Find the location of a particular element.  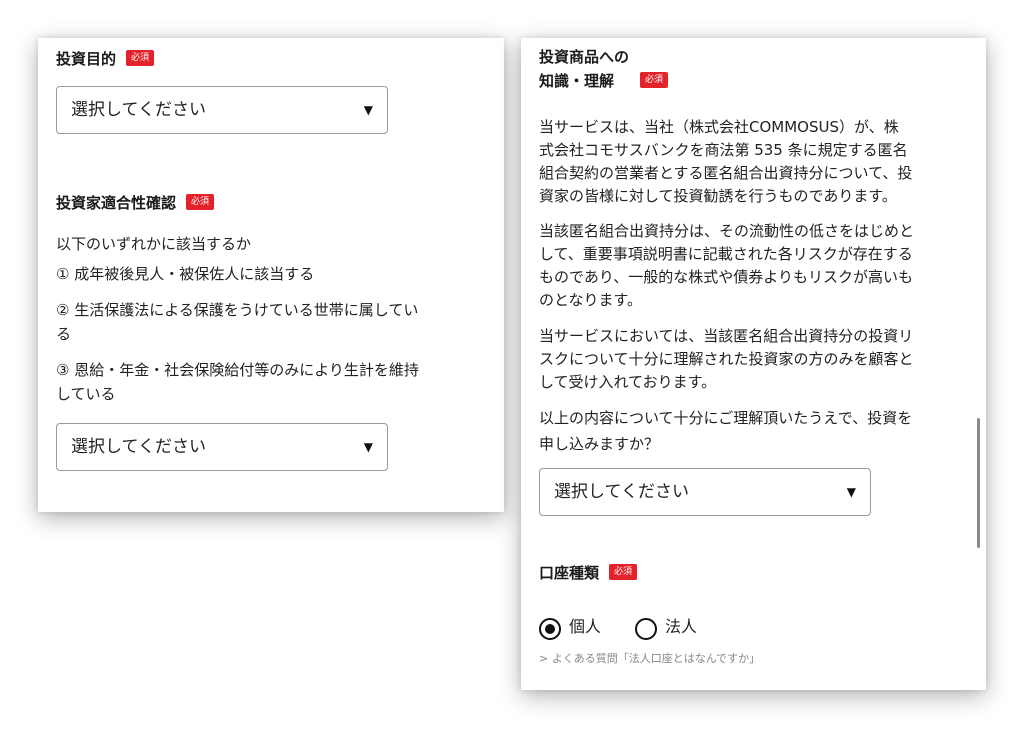

scrollbar is located at coordinates (978, 483).